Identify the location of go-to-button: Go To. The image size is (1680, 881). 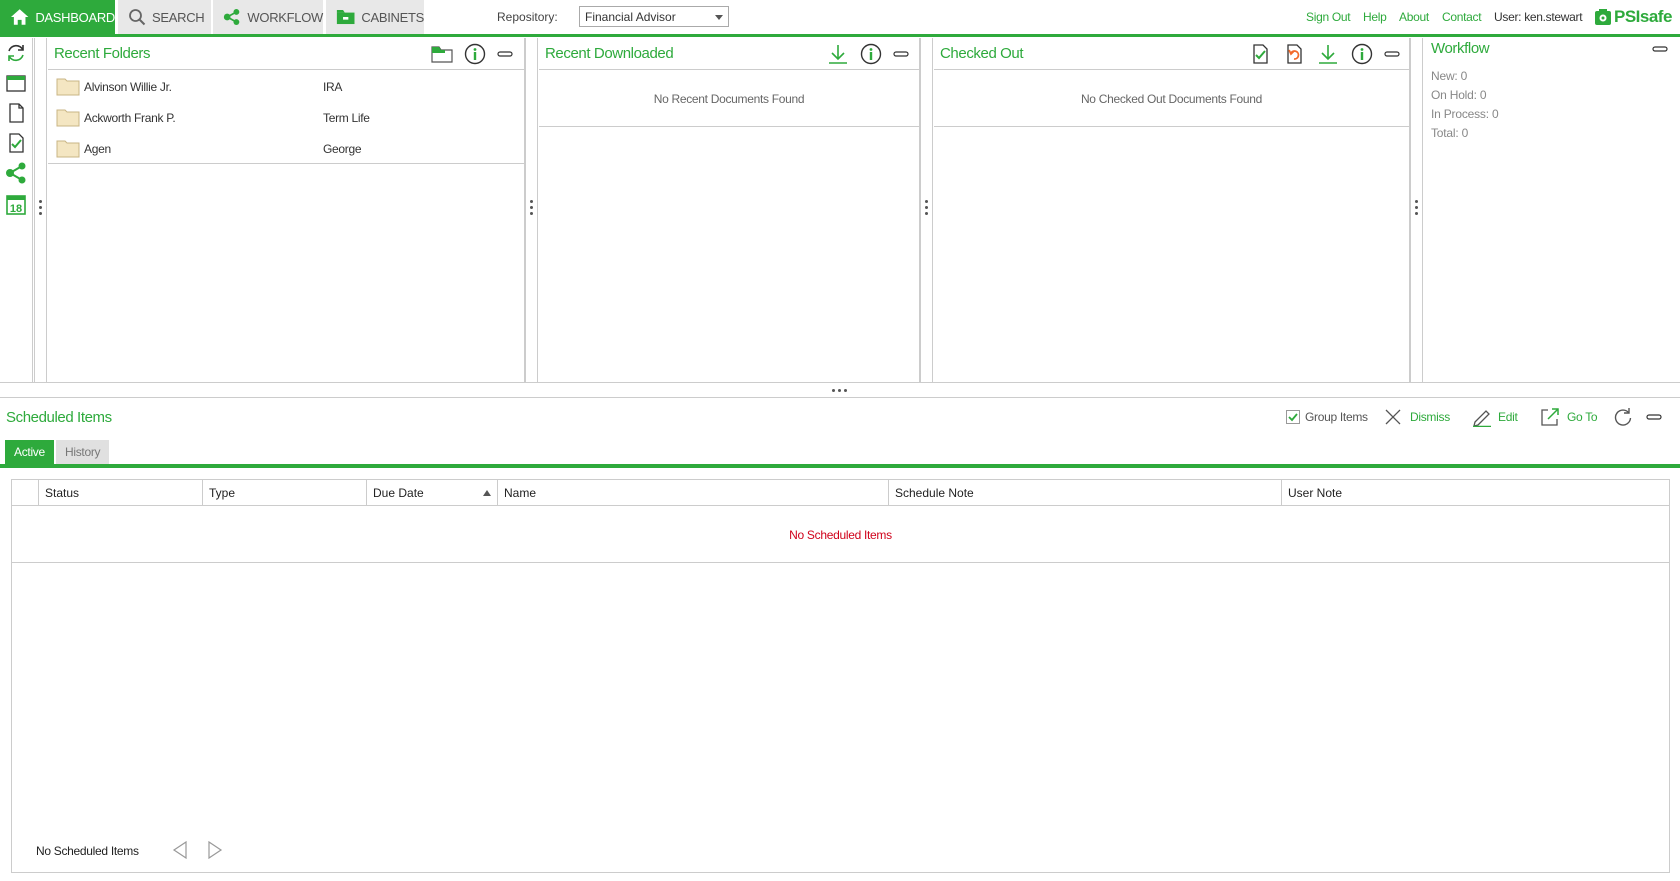
(1569, 417).